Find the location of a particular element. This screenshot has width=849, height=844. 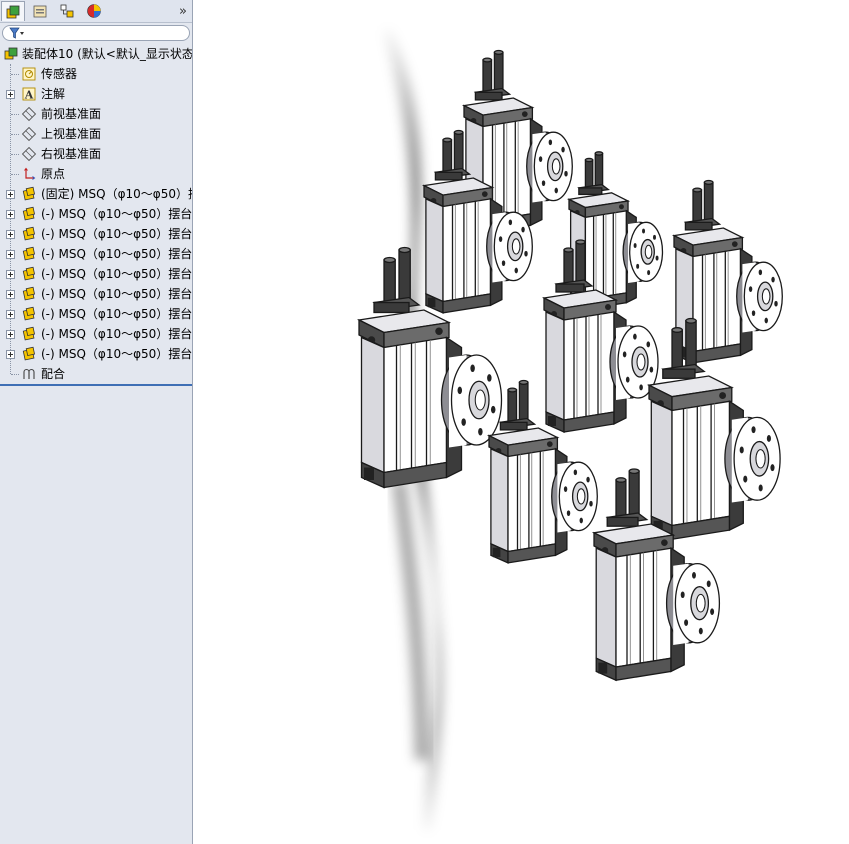

tab-property-manager is located at coordinates (40, 11).